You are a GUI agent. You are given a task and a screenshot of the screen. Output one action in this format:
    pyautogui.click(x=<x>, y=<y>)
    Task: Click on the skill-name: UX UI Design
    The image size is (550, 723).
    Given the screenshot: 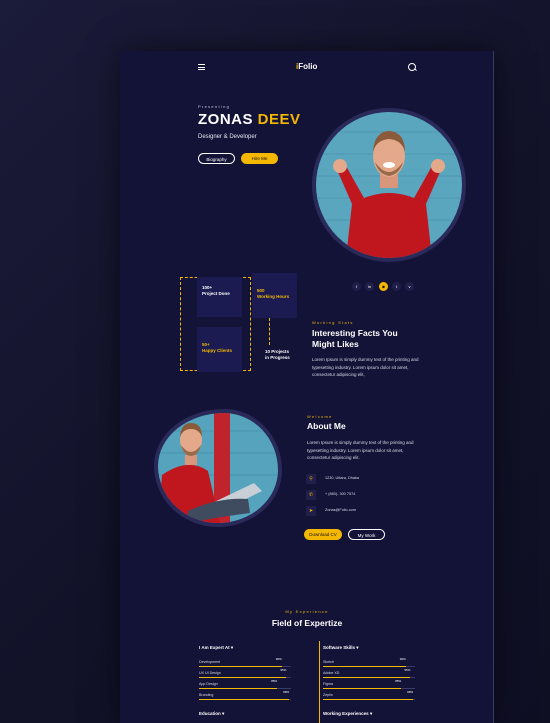 What is the action you would take?
    pyautogui.click(x=210, y=673)
    